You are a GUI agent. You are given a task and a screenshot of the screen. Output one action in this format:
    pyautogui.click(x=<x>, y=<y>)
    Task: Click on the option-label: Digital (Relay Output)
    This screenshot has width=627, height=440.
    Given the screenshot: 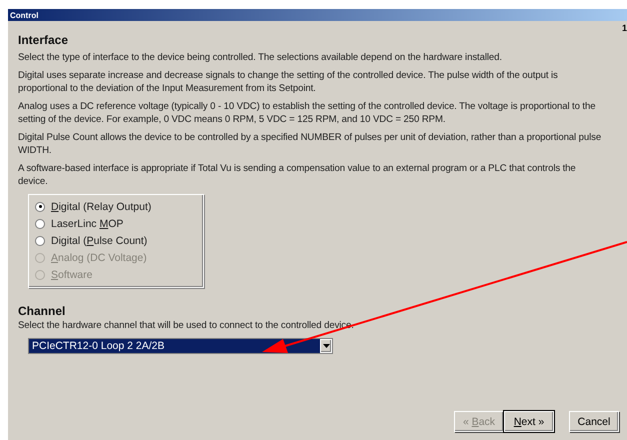 What is the action you would take?
    pyautogui.click(x=101, y=206)
    